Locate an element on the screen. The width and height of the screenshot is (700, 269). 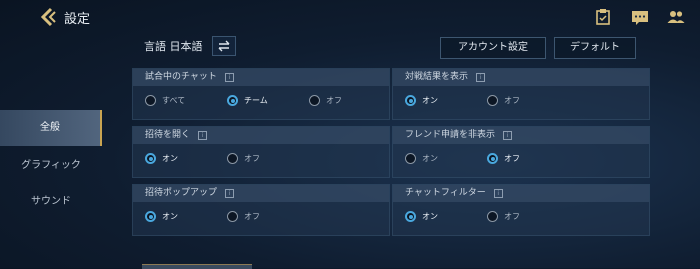
panel-title: チャットフィルター is located at coordinates (445, 193).